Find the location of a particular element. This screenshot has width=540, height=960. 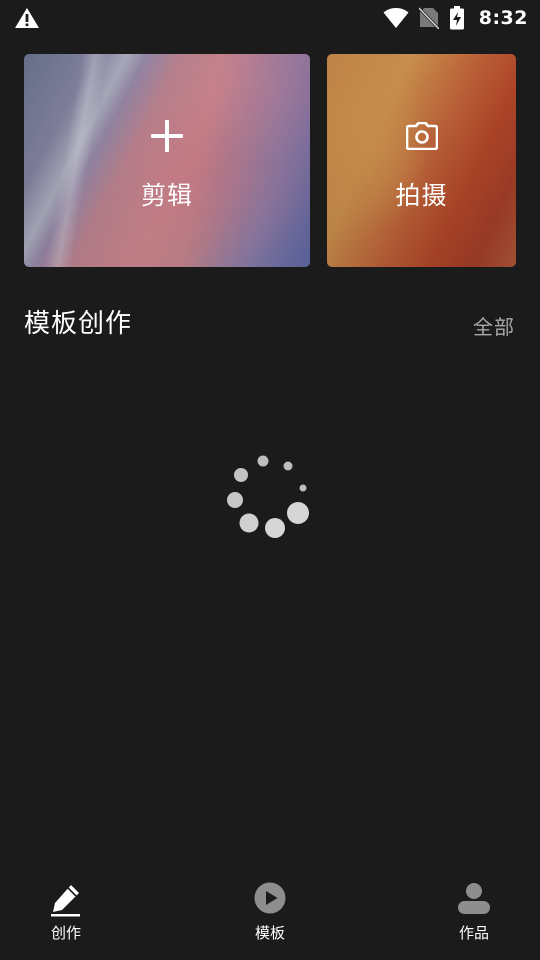

edit-card: 剪辑 is located at coordinates (167, 160).